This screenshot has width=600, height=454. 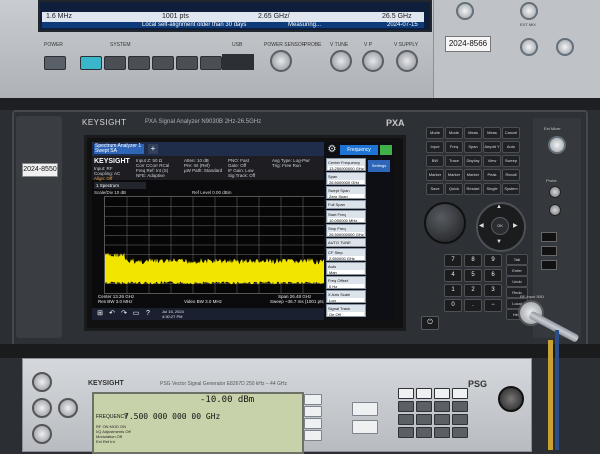 I want to click on side-key-enter: Enter, so click(x=517, y=270).